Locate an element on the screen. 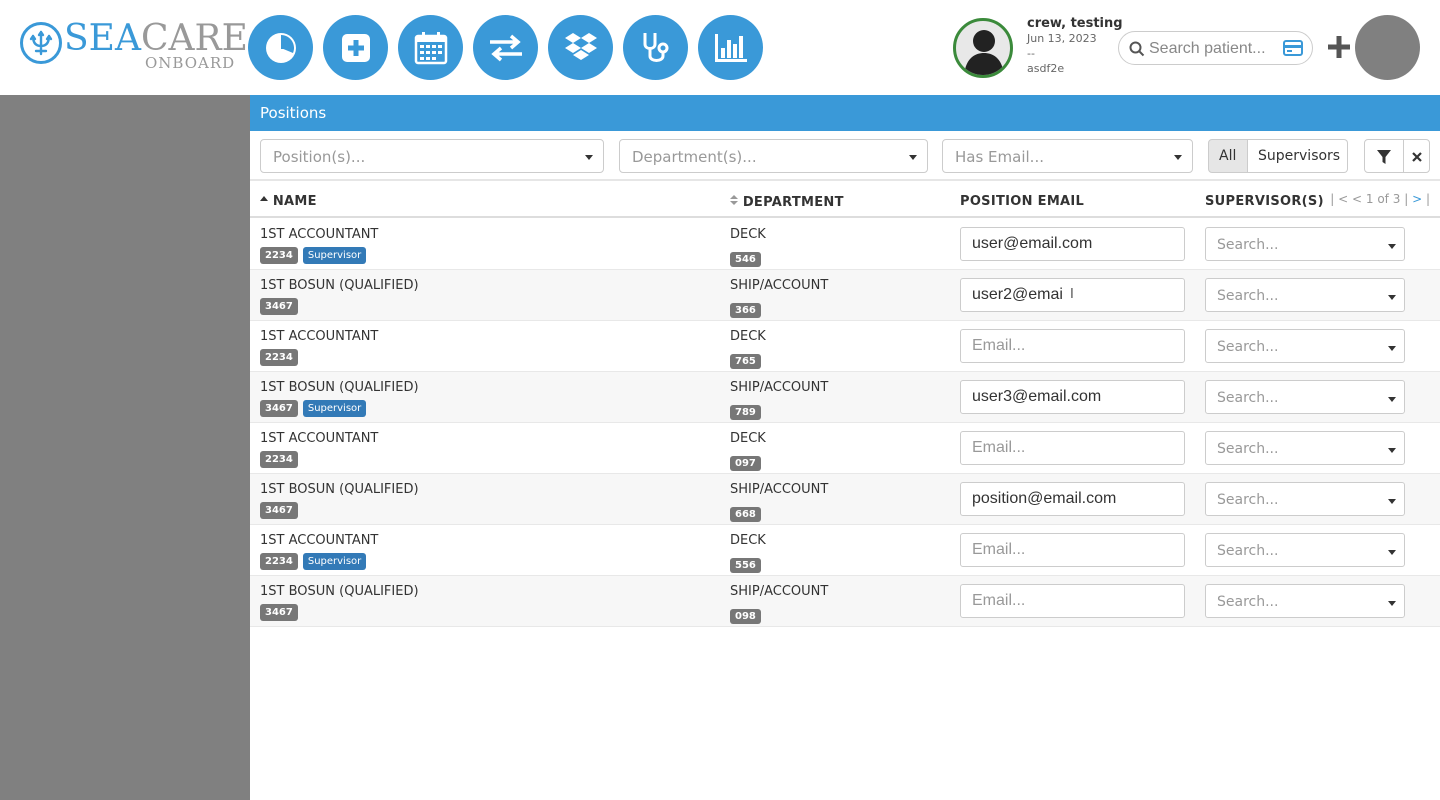  sort-both-icon is located at coordinates (734, 200).